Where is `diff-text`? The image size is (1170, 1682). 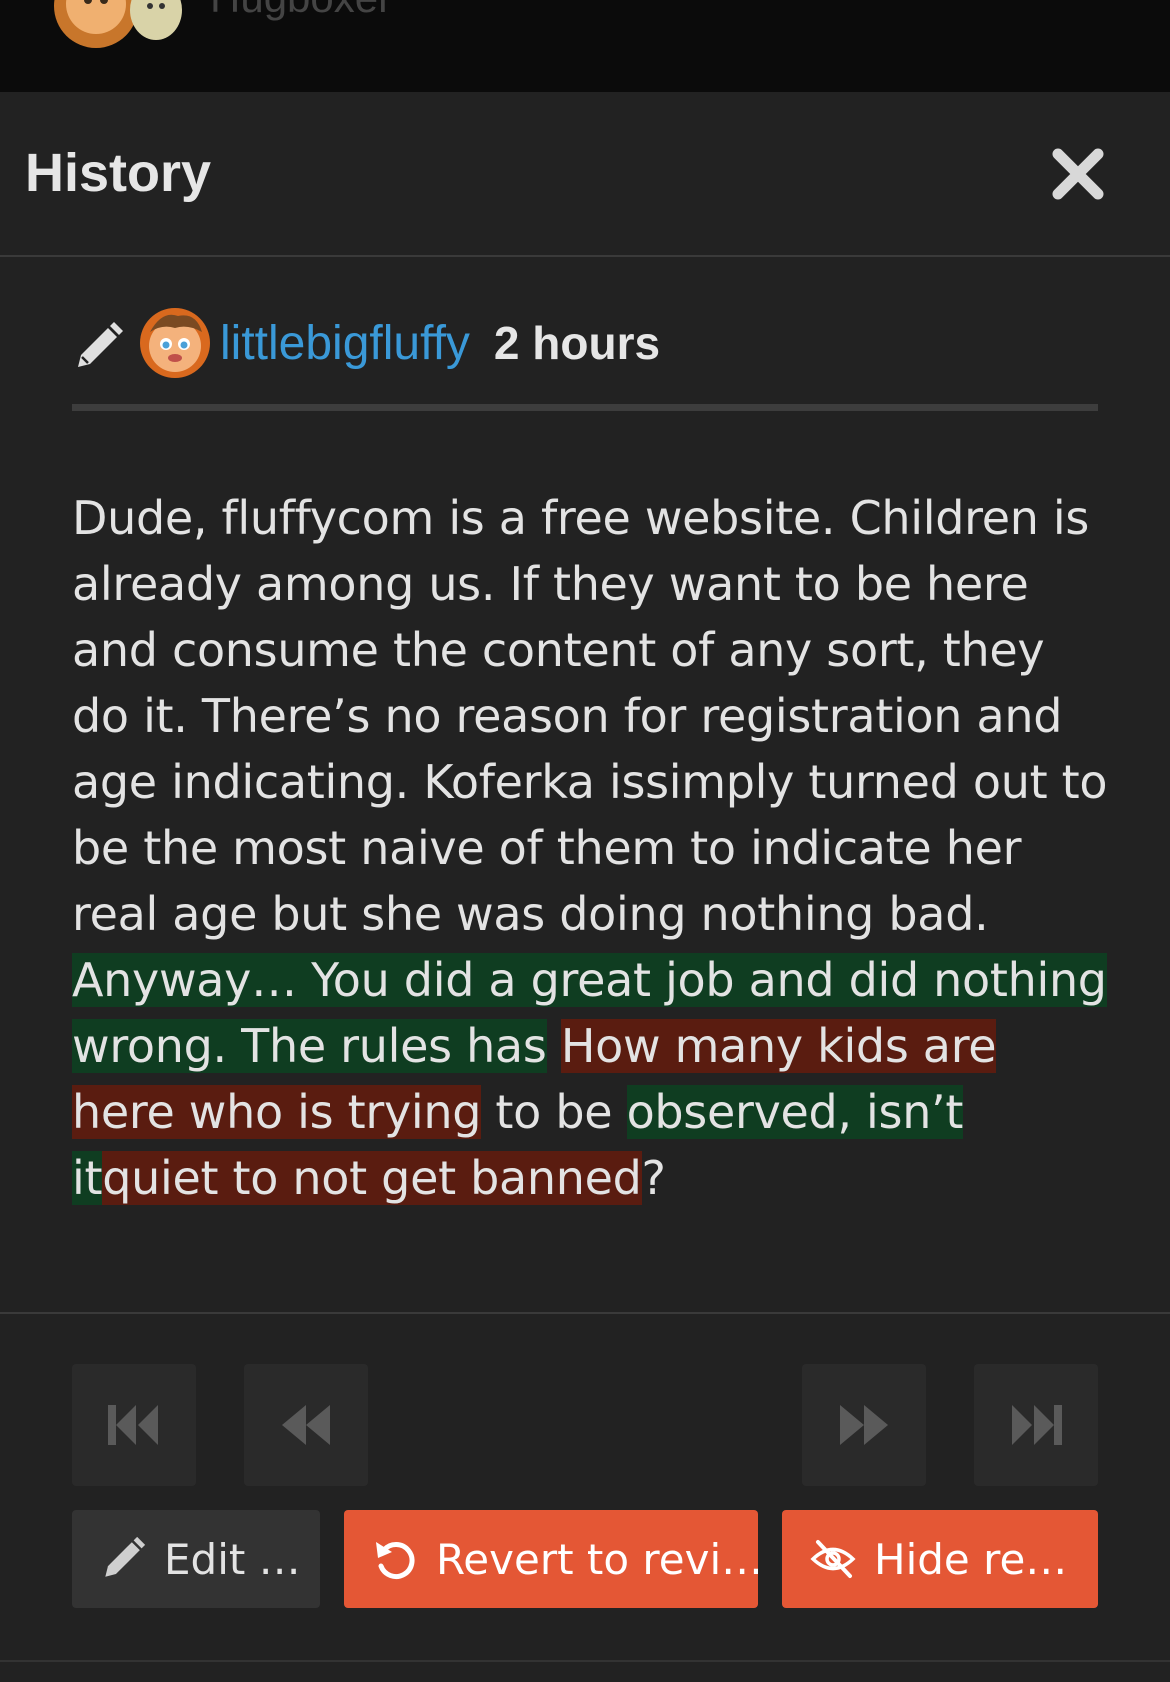 diff-text is located at coordinates (554, 1046).